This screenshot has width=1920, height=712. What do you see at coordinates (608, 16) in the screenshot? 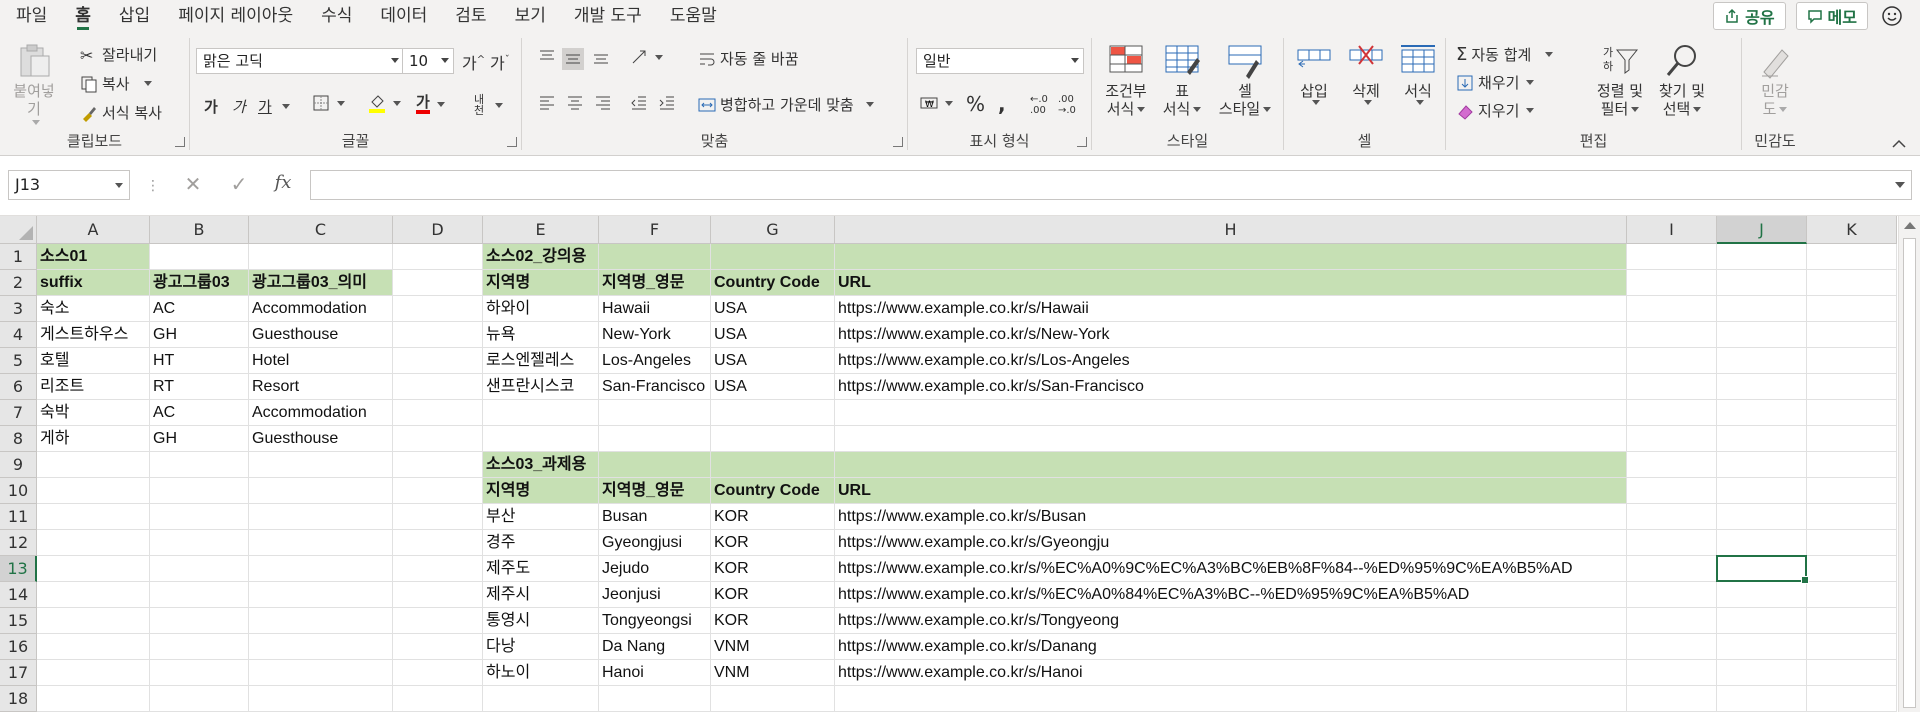
I see `tab-developer: 개발 도구` at bounding box center [608, 16].